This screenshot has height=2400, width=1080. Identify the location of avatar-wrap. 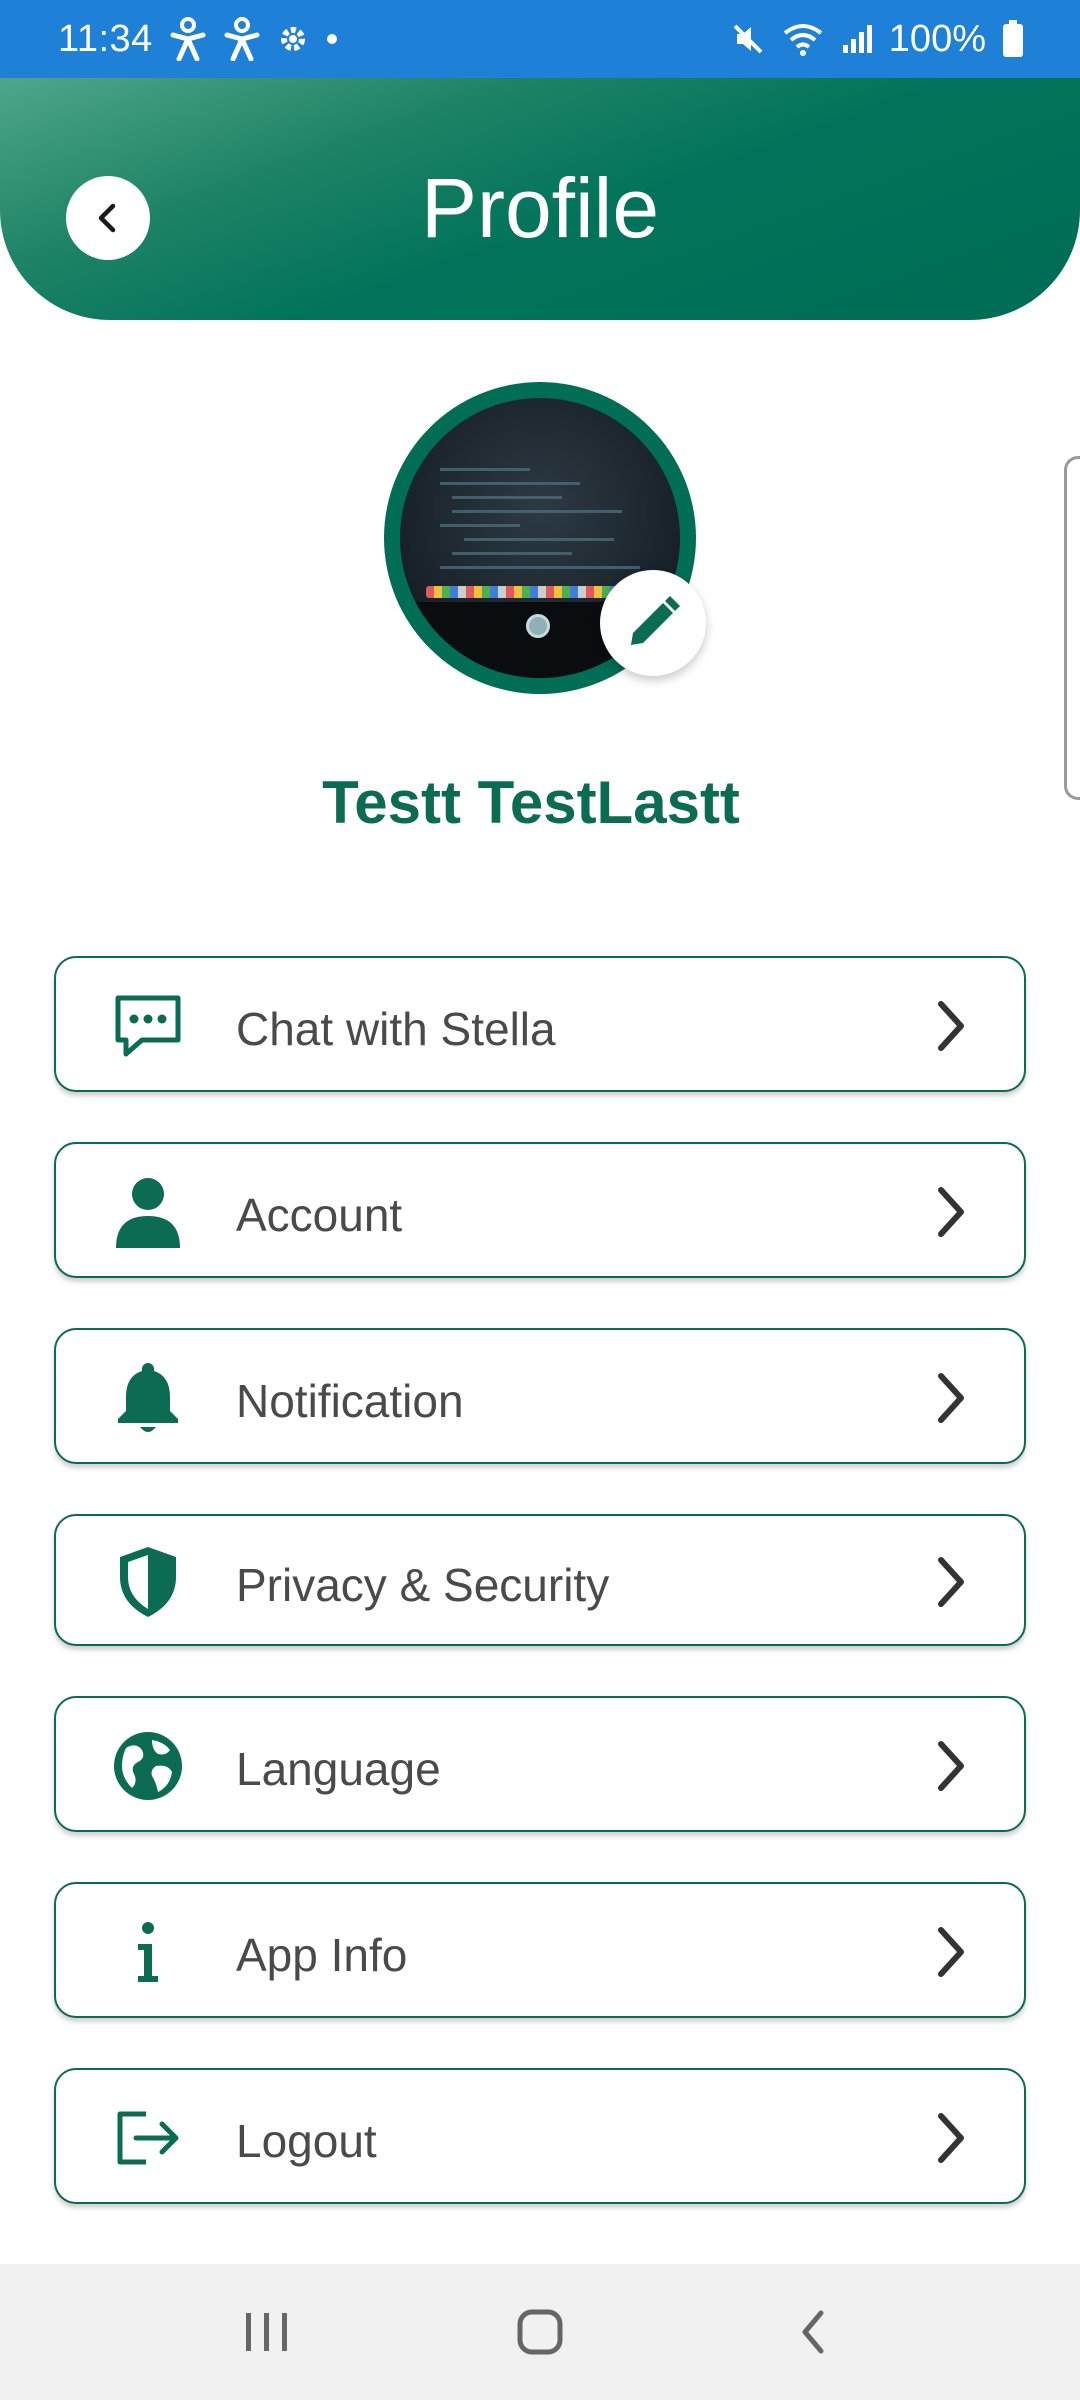
(545, 538).